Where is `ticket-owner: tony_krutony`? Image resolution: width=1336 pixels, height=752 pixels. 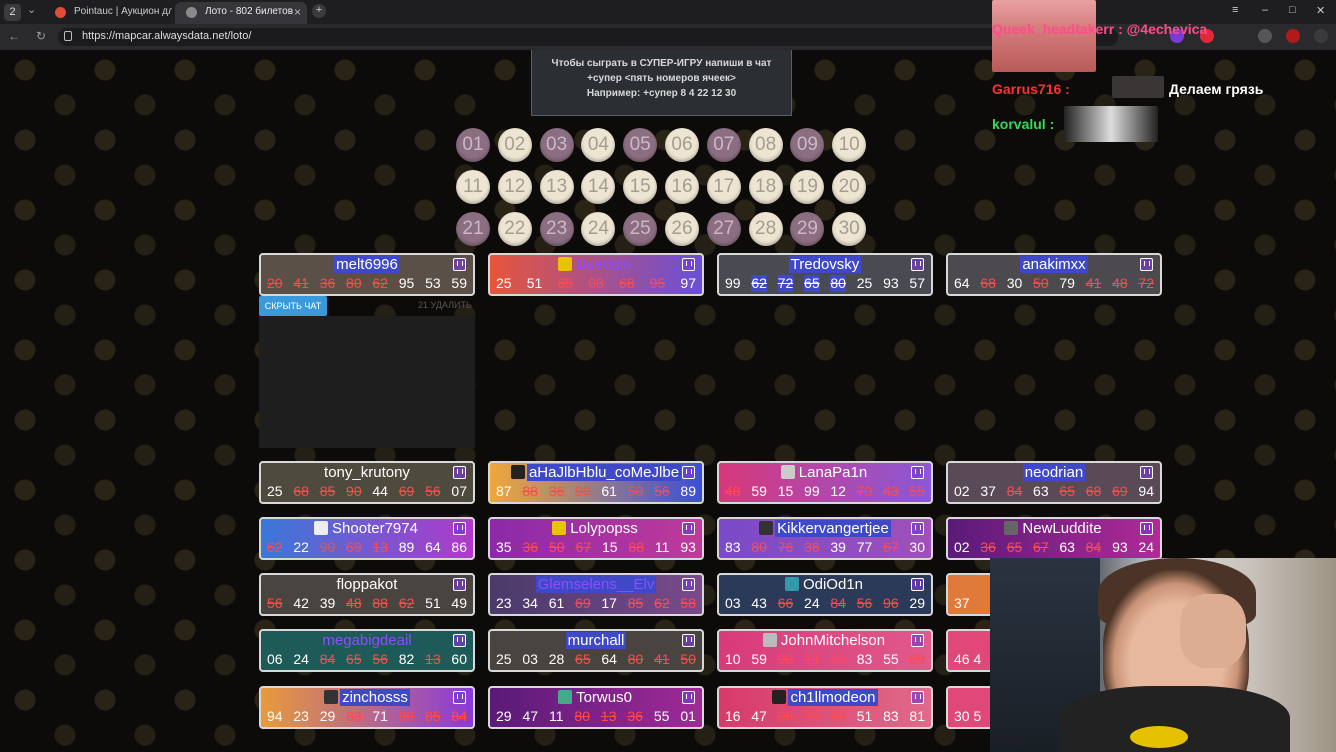 ticket-owner: tony_krutony is located at coordinates (367, 472).